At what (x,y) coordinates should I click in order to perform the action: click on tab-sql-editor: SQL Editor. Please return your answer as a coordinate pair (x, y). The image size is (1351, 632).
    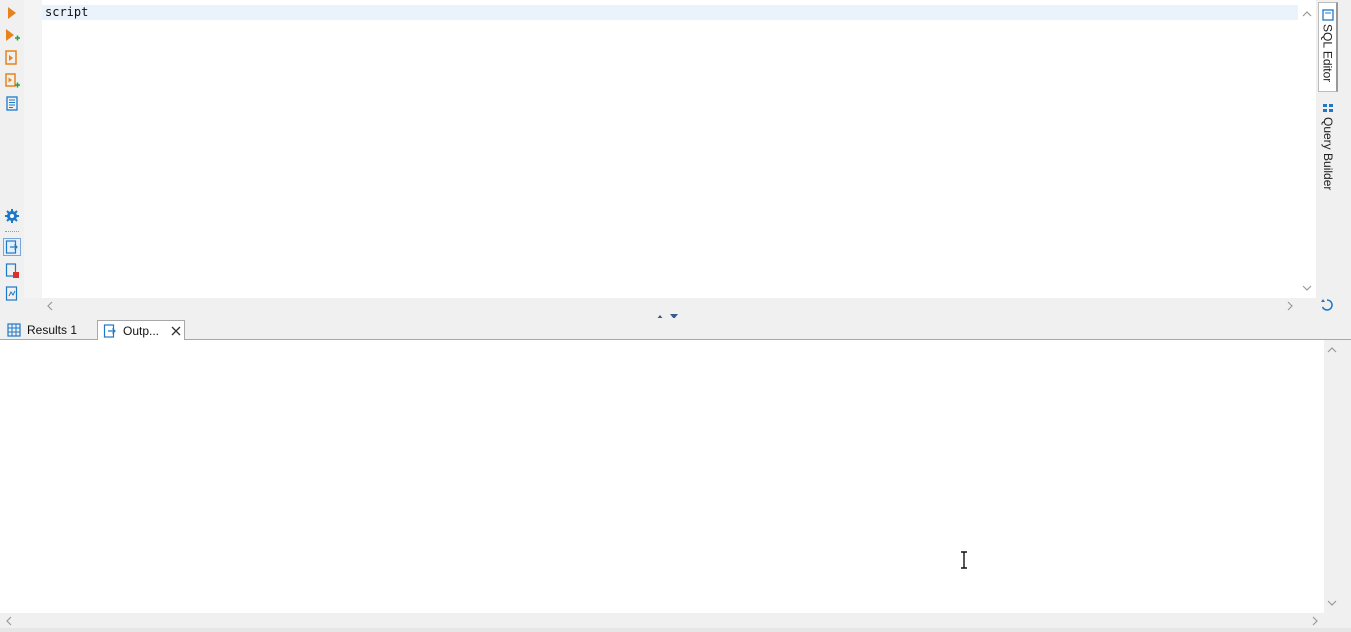
    Looking at the image, I should click on (1328, 47).